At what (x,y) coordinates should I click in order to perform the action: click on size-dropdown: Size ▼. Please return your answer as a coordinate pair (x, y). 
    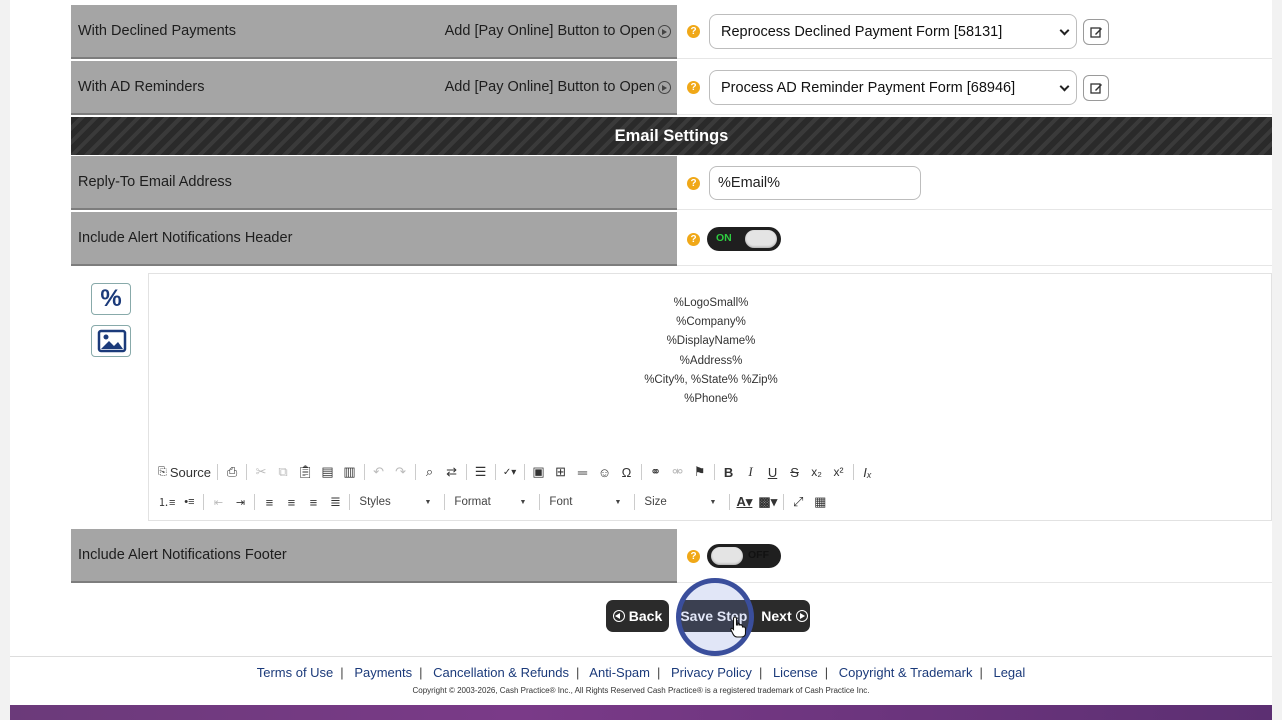
    Looking at the image, I should click on (680, 502).